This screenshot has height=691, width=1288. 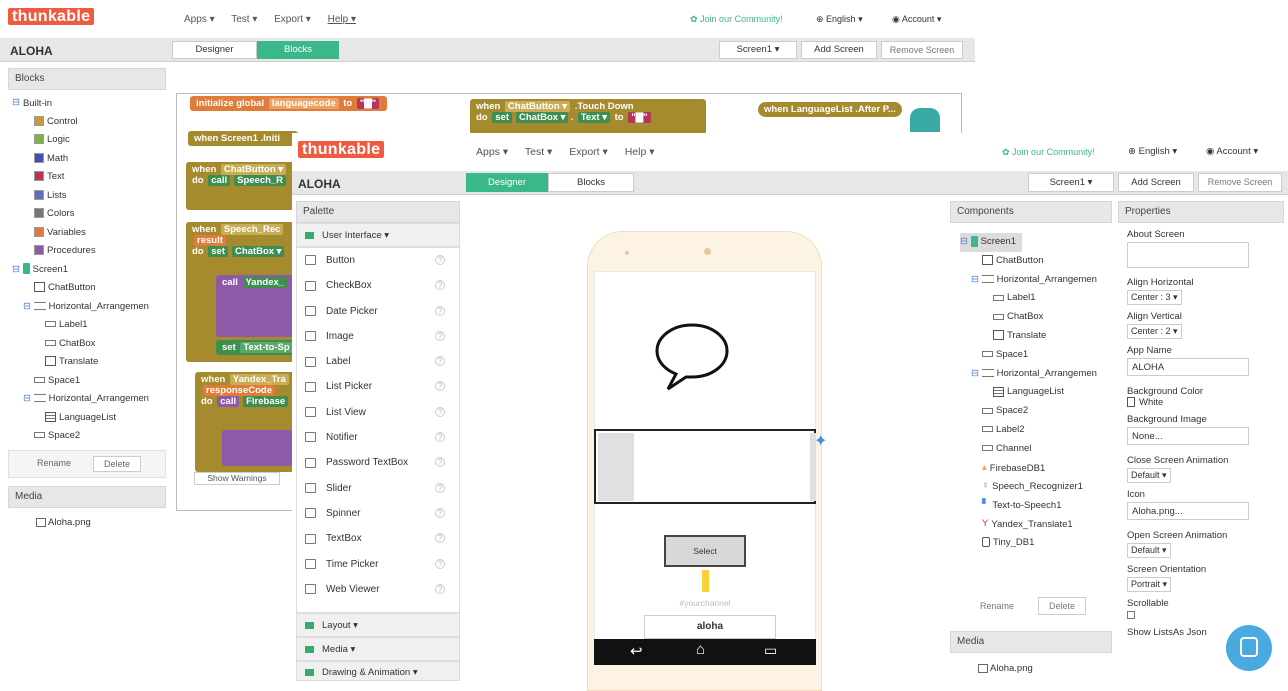 I want to click on front-tab-blocks: Blocks, so click(x=591, y=182).